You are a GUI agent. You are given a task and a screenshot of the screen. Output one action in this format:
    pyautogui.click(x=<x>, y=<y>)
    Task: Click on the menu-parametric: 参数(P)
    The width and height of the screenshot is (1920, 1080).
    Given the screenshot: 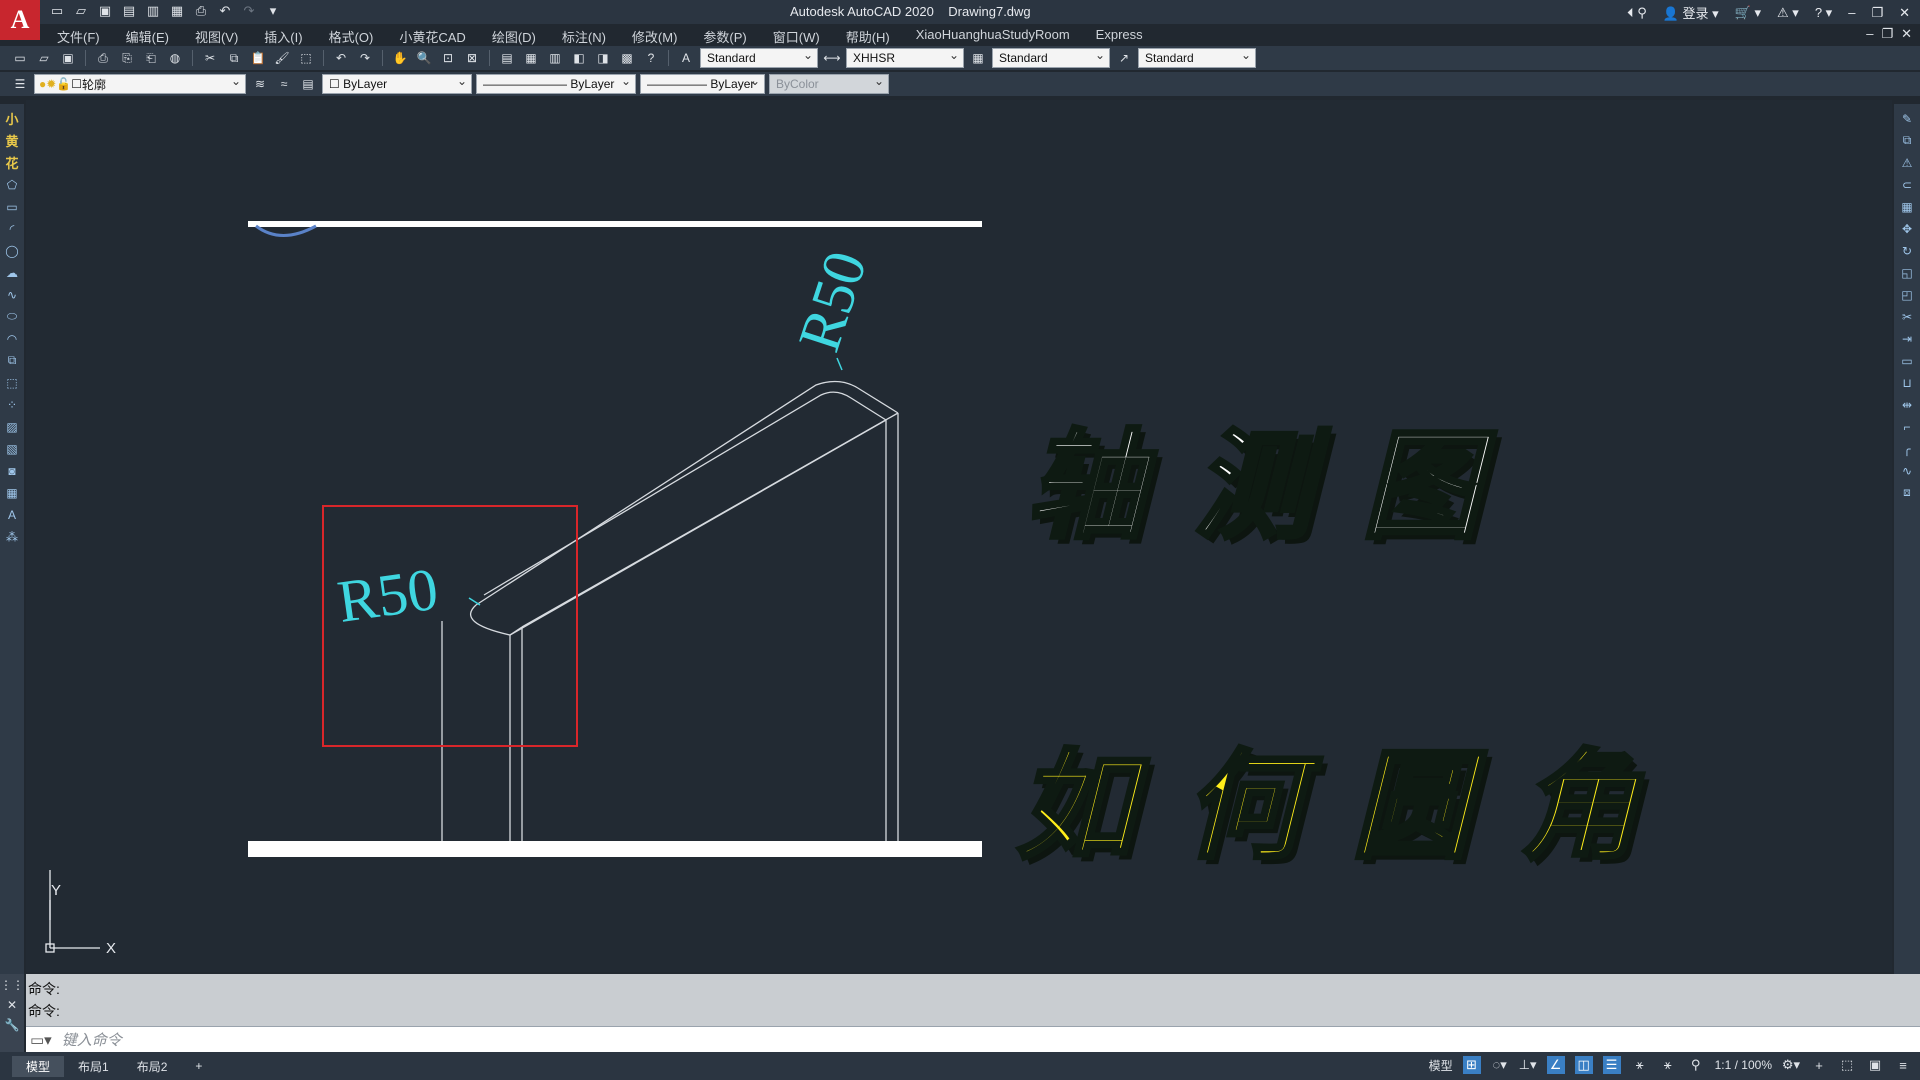 What is the action you would take?
    pyautogui.click(x=724, y=35)
    